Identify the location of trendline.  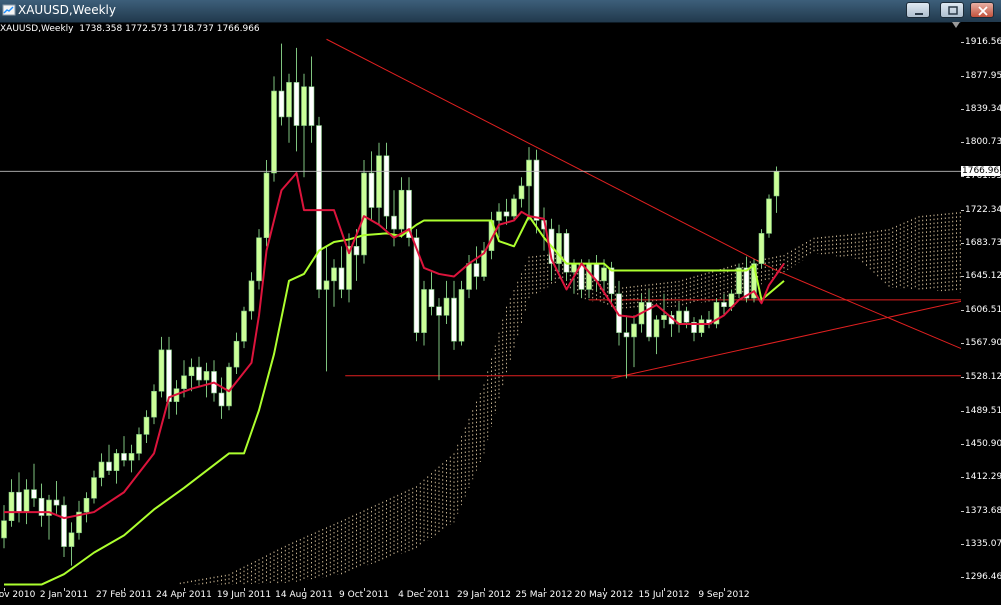
(869, 328).